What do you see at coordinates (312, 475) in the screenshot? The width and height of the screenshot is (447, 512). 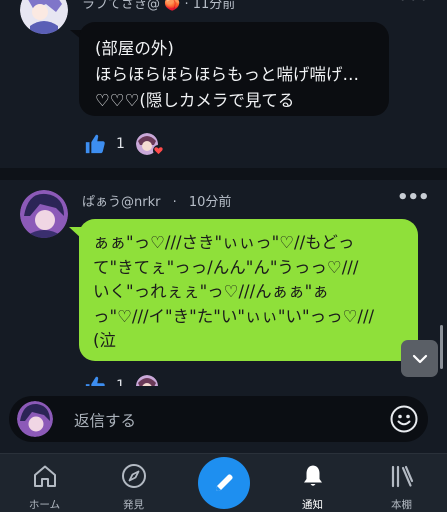 I see `bell-icon` at bounding box center [312, 475].